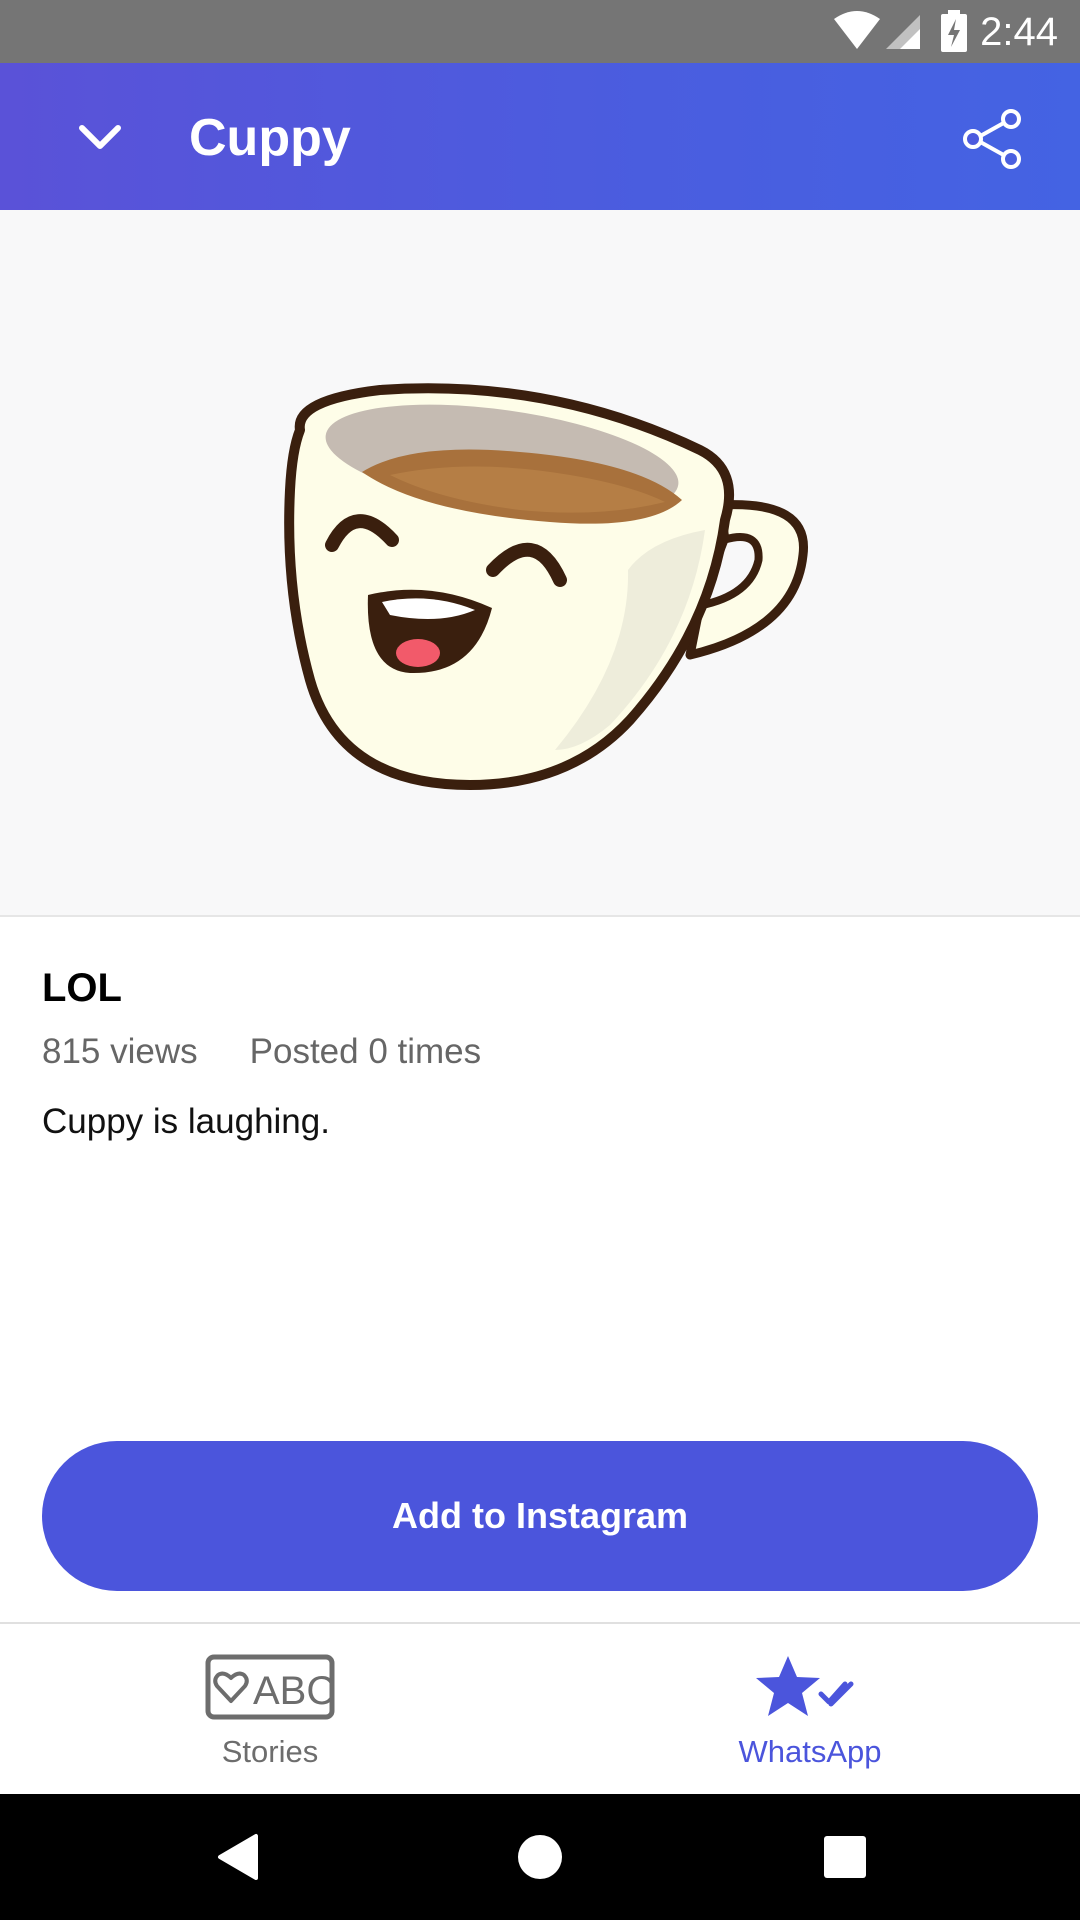  What do you see at coordinates (365, 1051) in the screenshot?
I see `posted-count: Posted 0 times` at bounding box center [365, 1051].